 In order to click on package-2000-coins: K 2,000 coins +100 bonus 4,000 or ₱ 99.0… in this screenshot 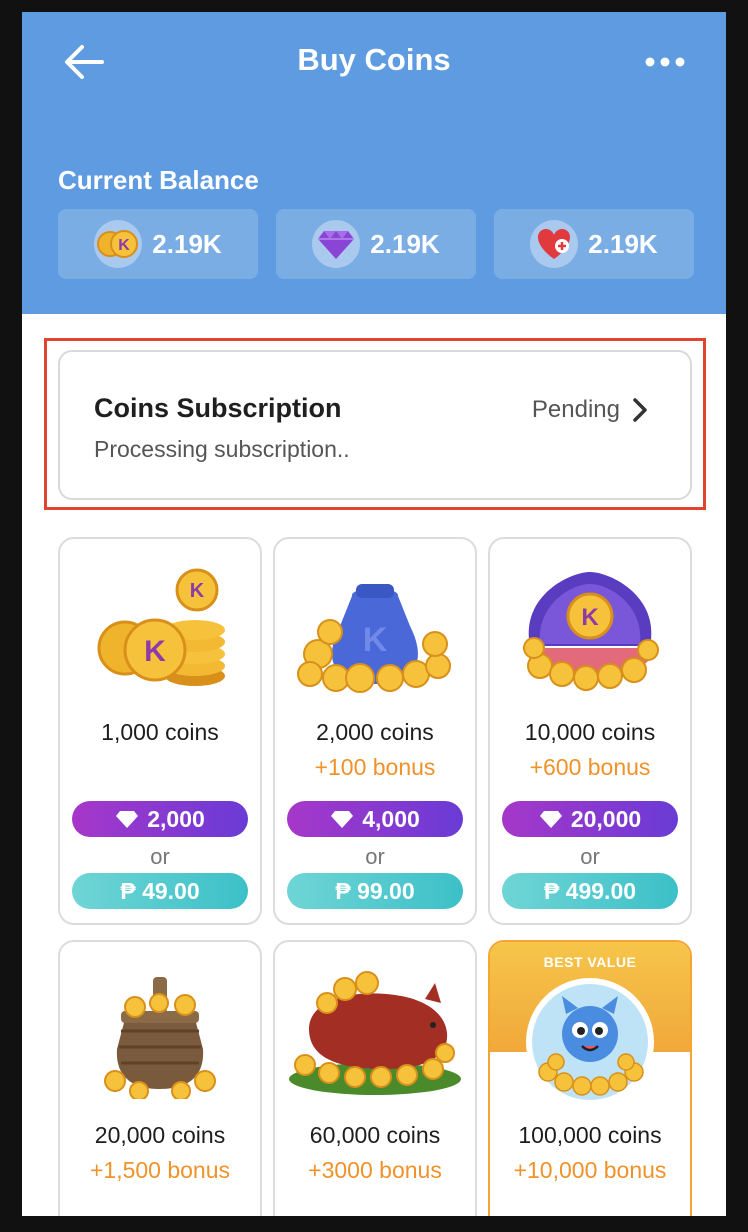, I will do `click(375, 731)`.